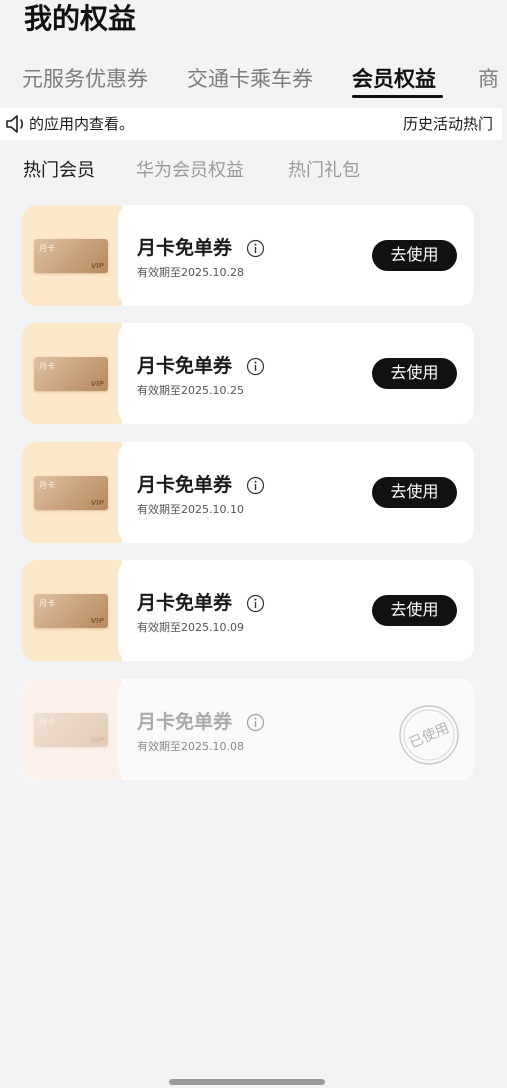 Image resolution: width=507 pixels, height=1088 pixels. I want to click on tab-shop: 商, so click(488, 79).